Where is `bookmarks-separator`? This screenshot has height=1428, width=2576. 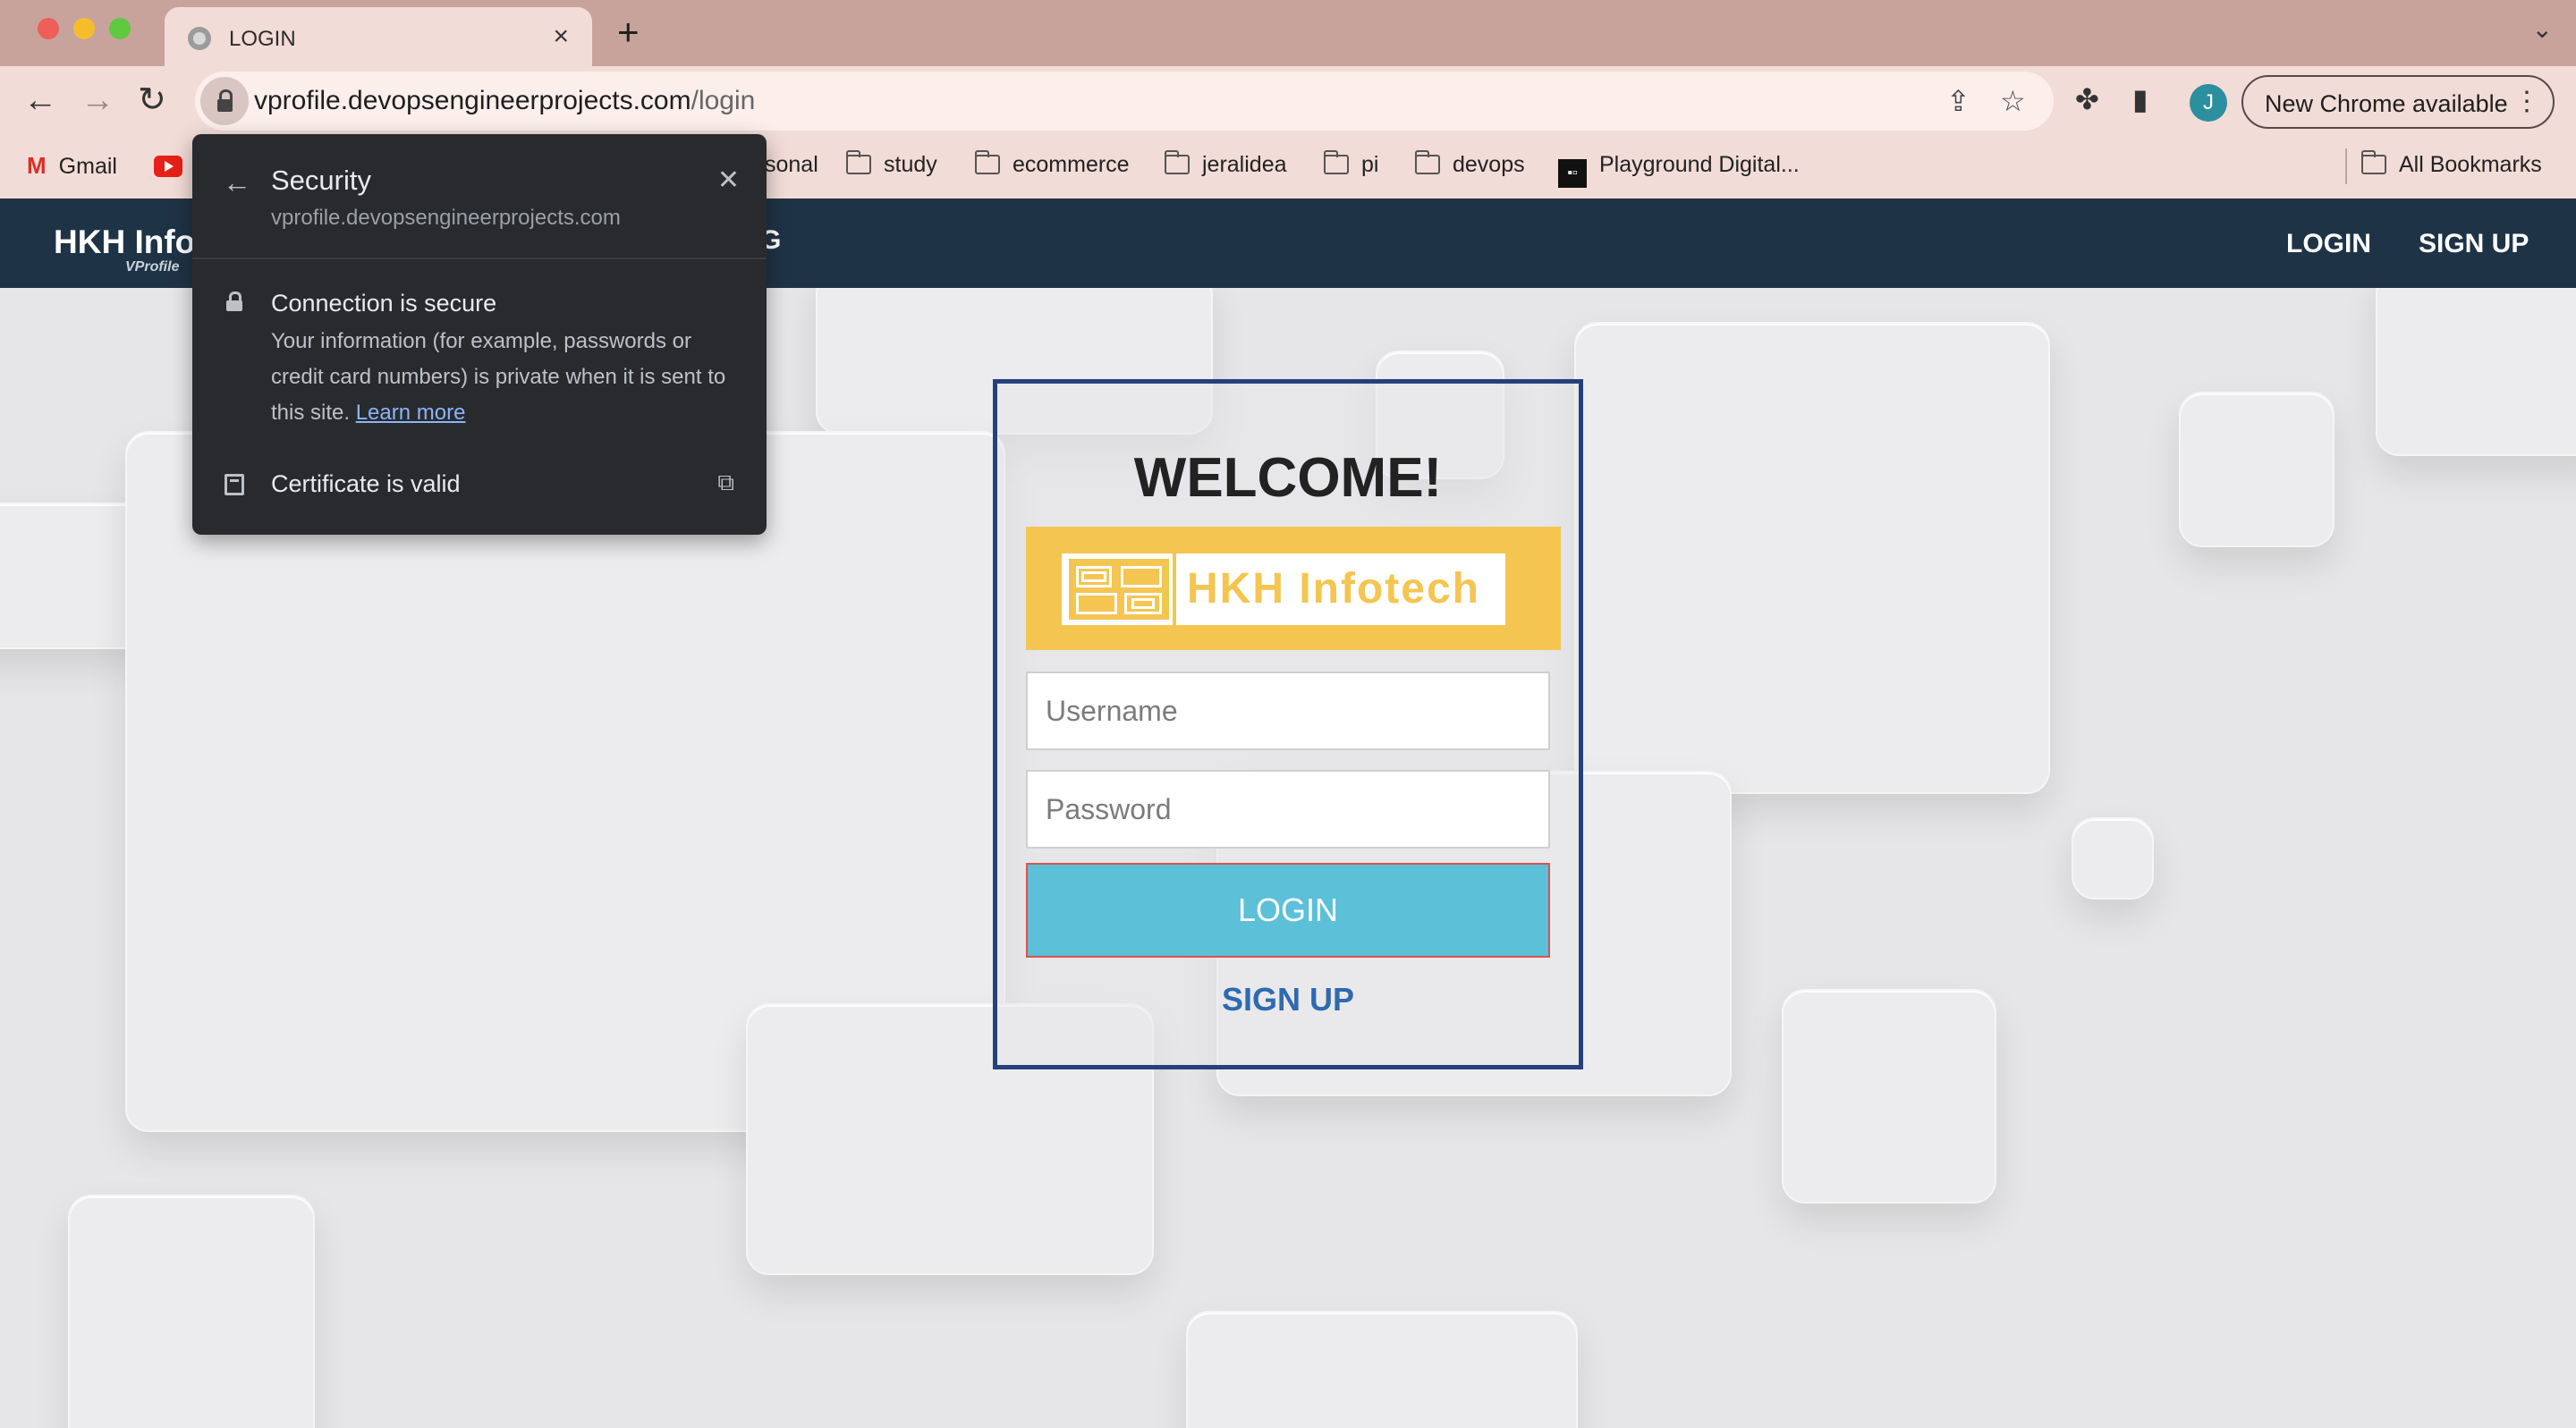
bookmarks-separator is located at coordinates (2346, 166).